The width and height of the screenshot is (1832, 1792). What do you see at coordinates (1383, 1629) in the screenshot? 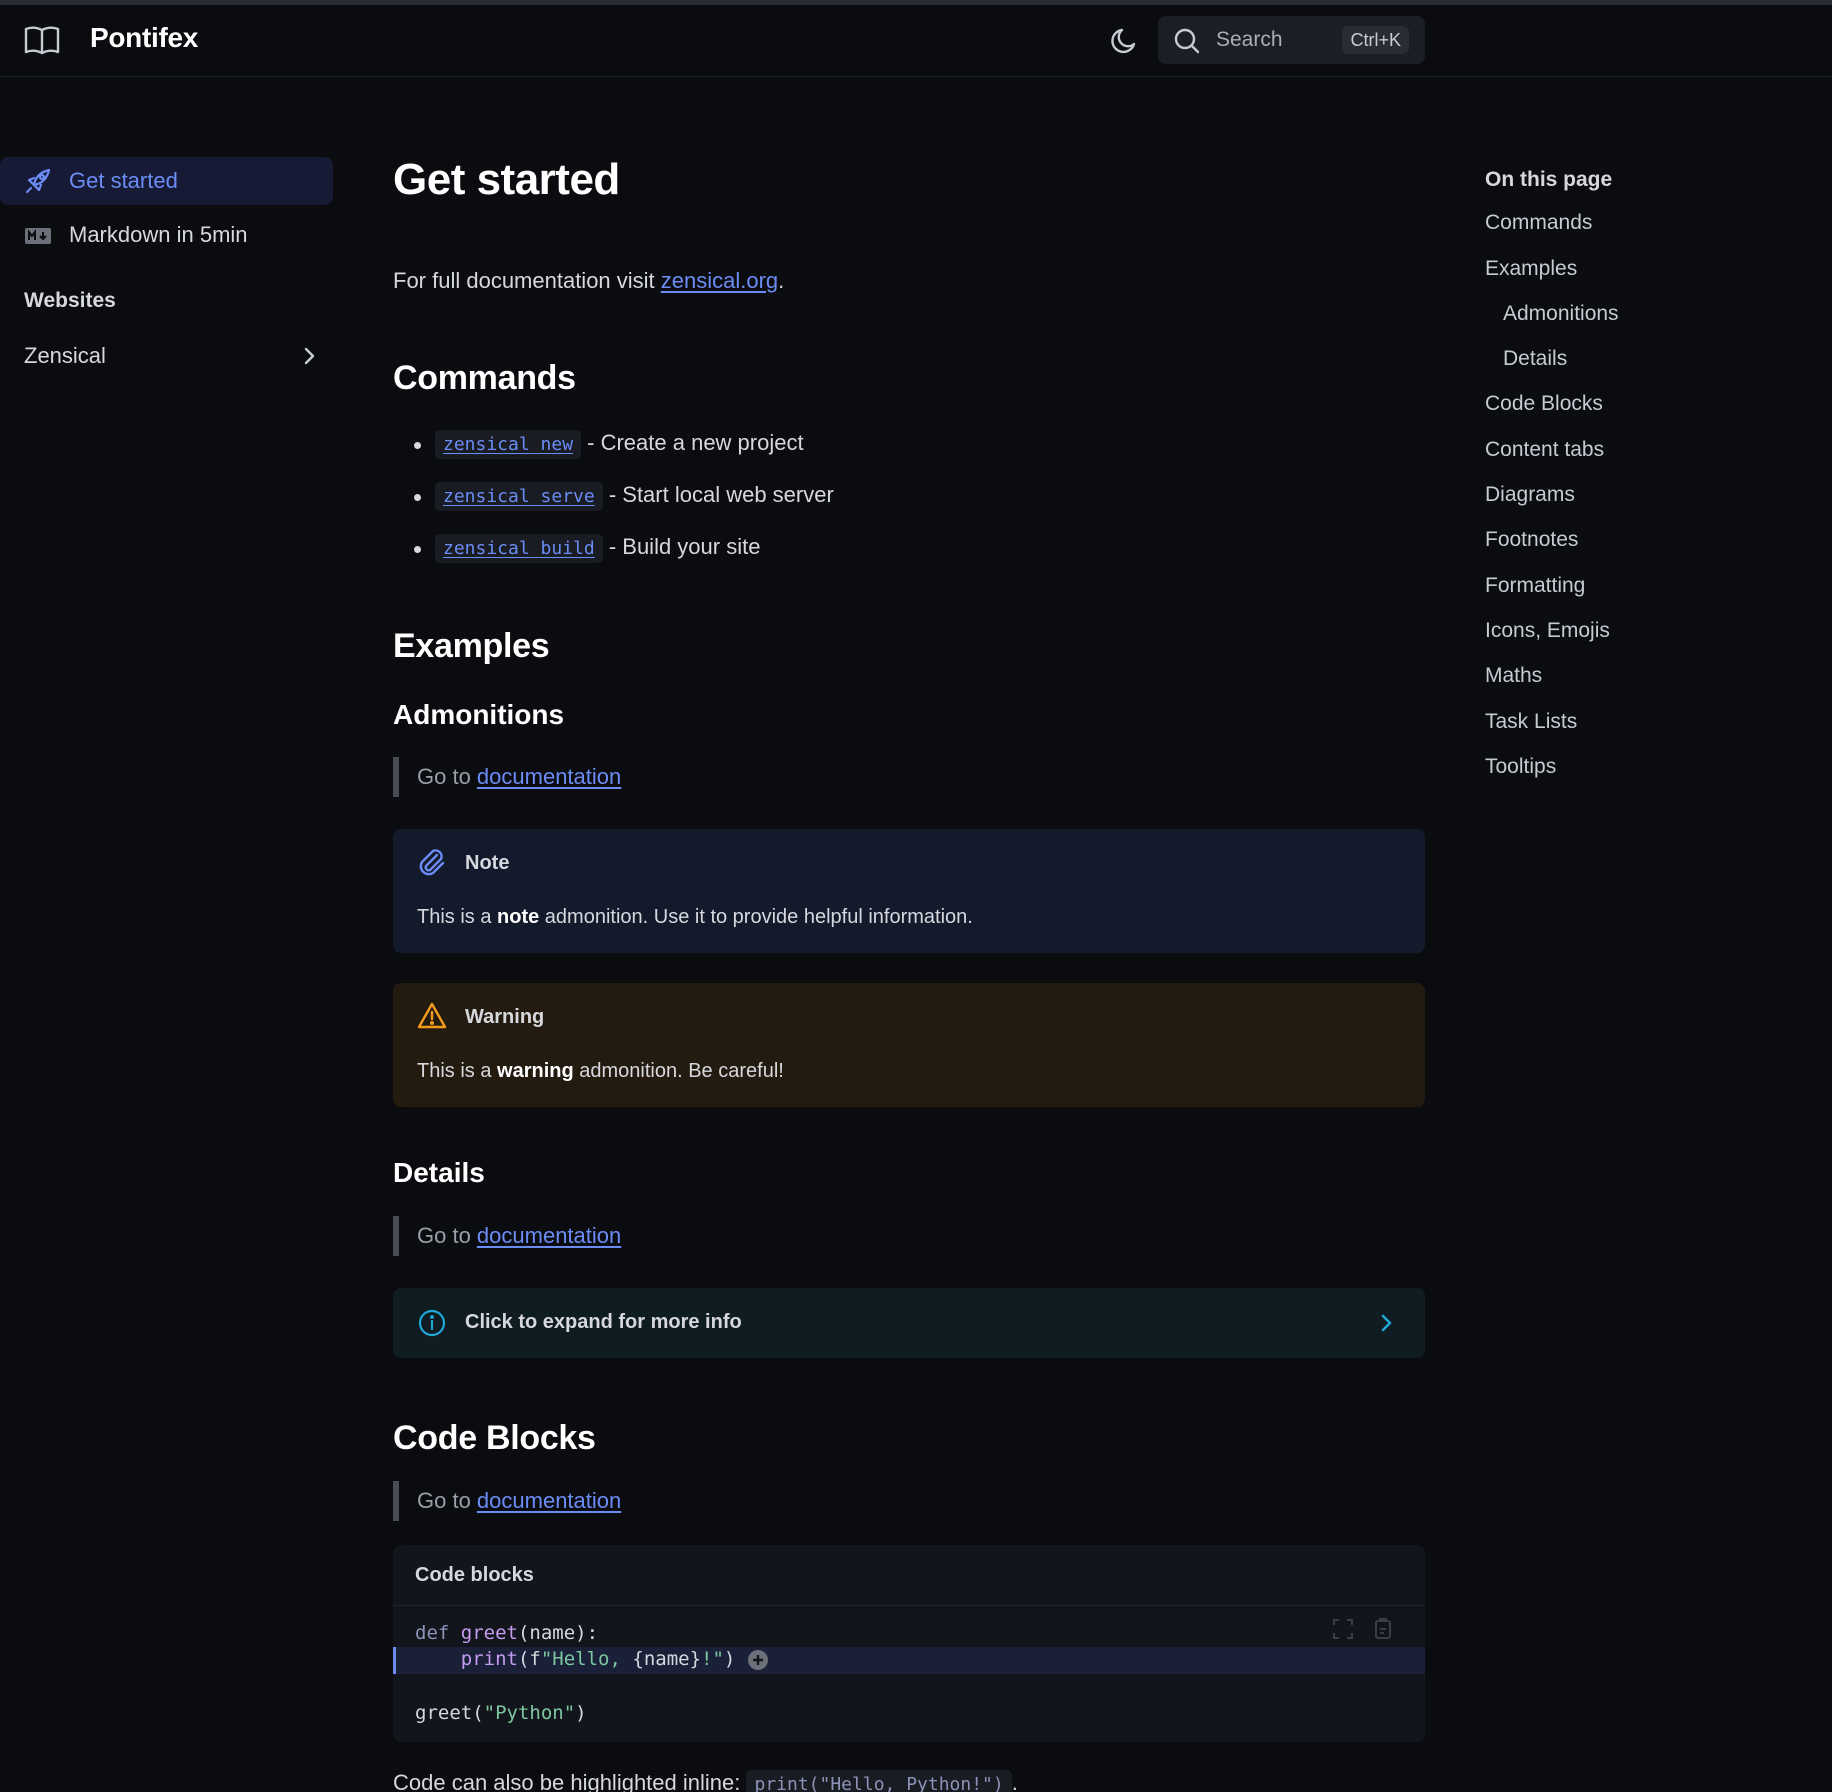
I see `copy-icon` at bounding box center [1383, 1629].